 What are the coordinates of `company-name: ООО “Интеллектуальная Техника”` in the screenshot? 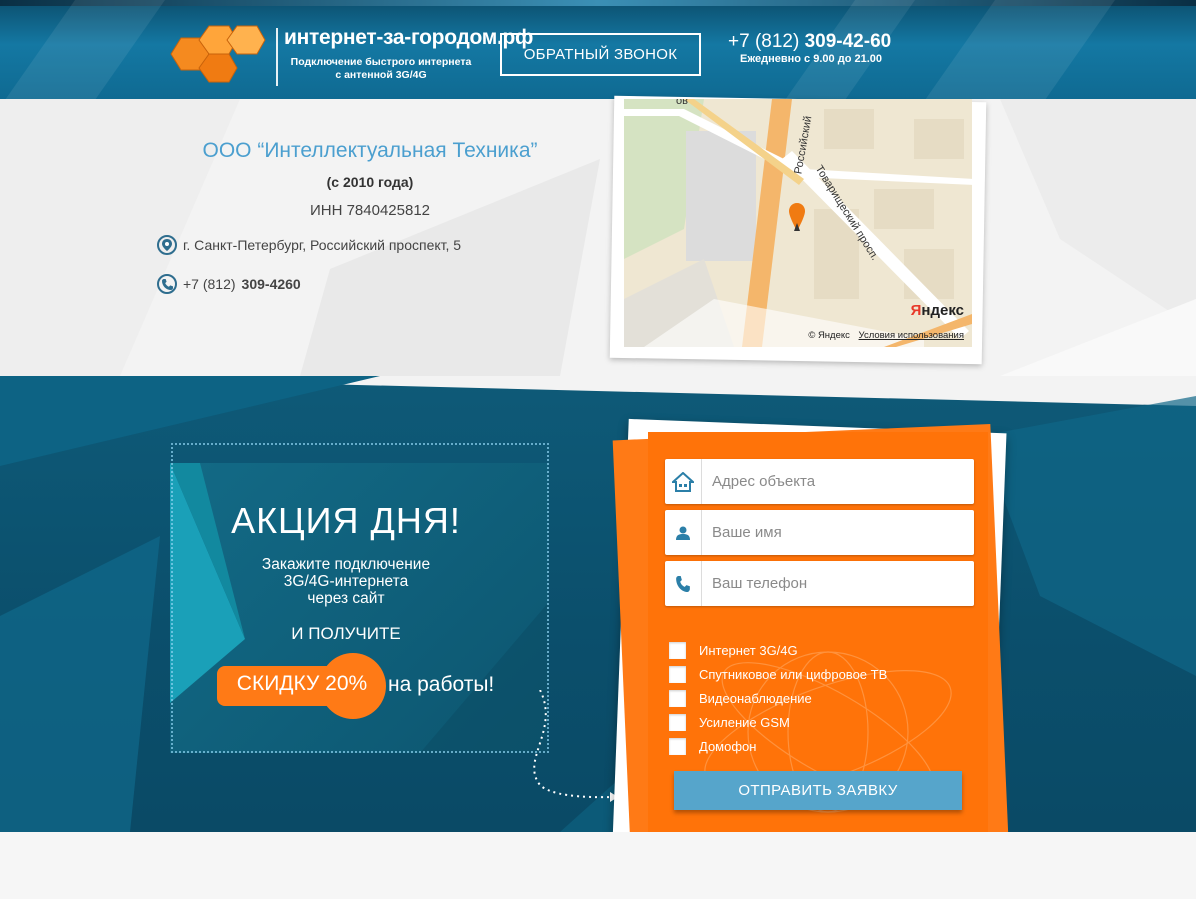 It's located at (370, 150).